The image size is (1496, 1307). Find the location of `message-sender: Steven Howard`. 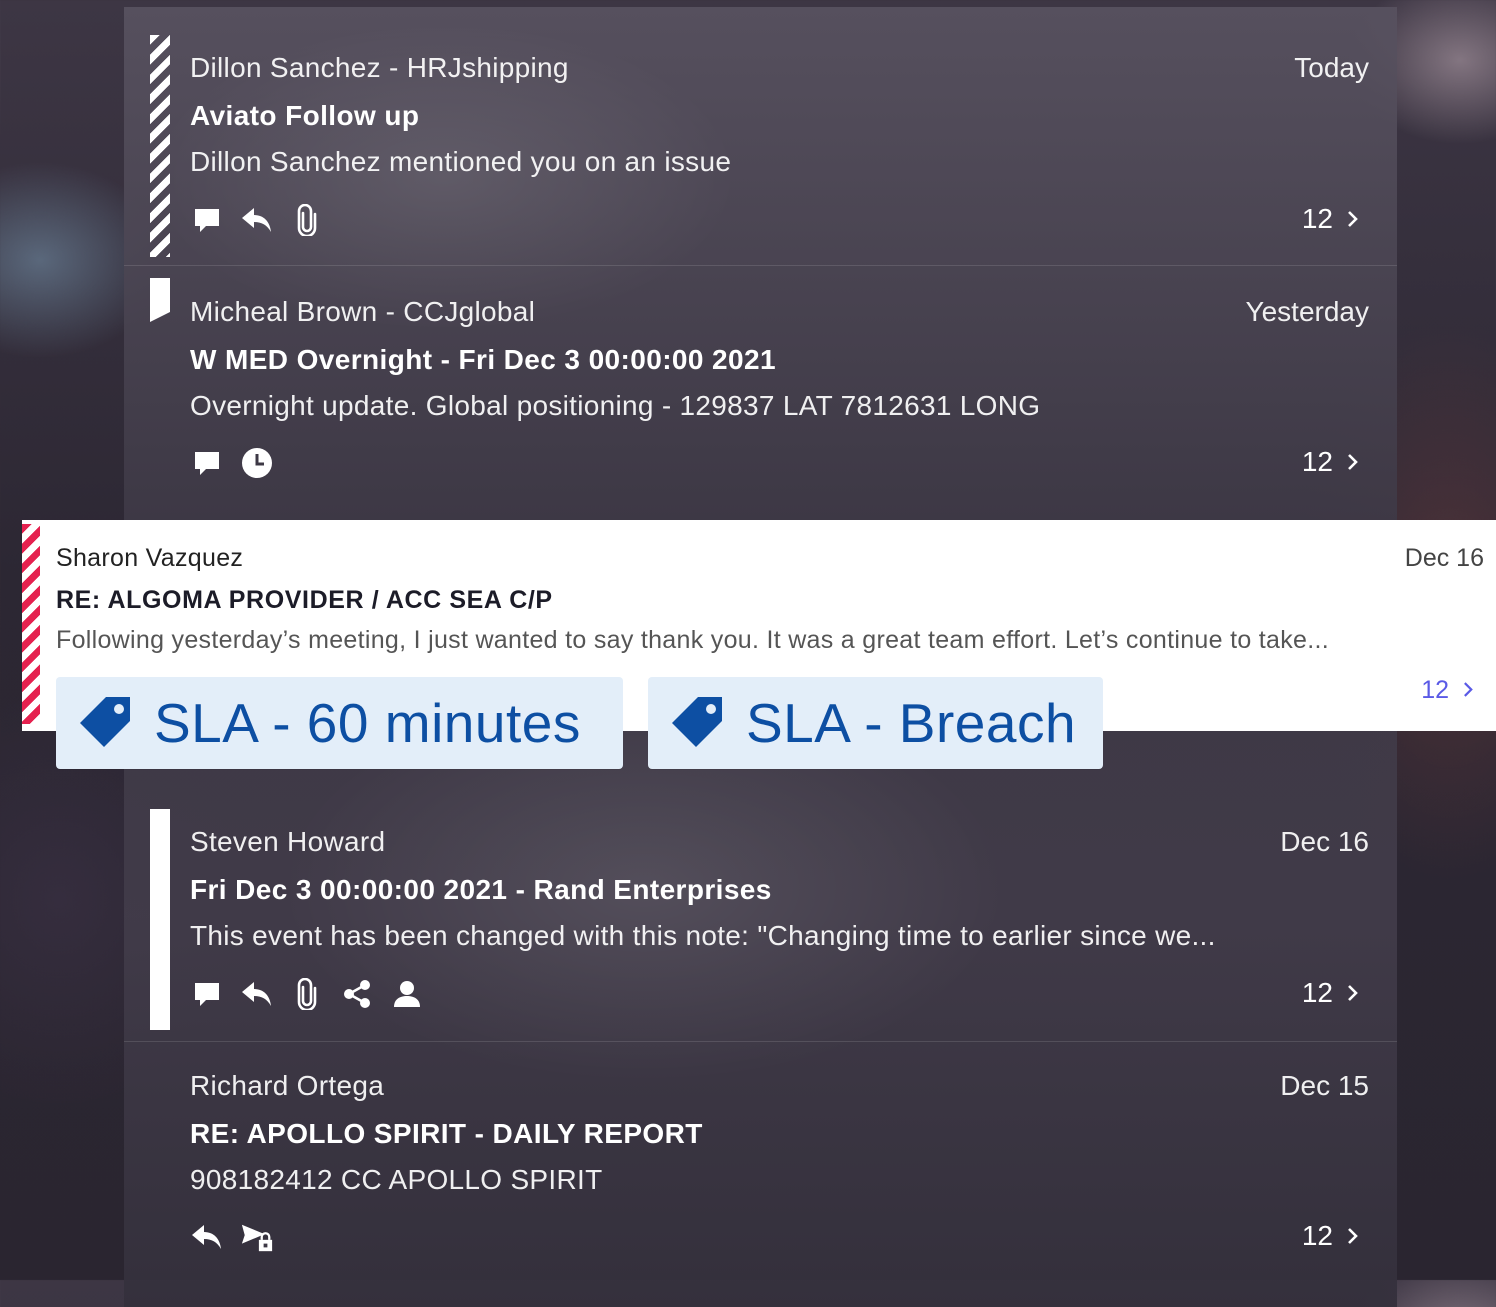

message-sender: Steven Howard is located at coordinates (288, 841).